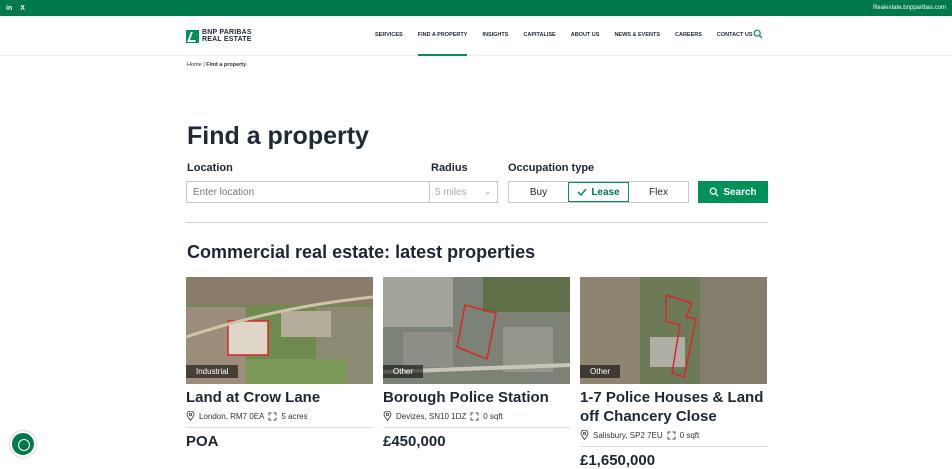 Image resolution: width=952 pixels, height=469 pixels. I want to click on option-lease-label: Lease, so click(605, 192).